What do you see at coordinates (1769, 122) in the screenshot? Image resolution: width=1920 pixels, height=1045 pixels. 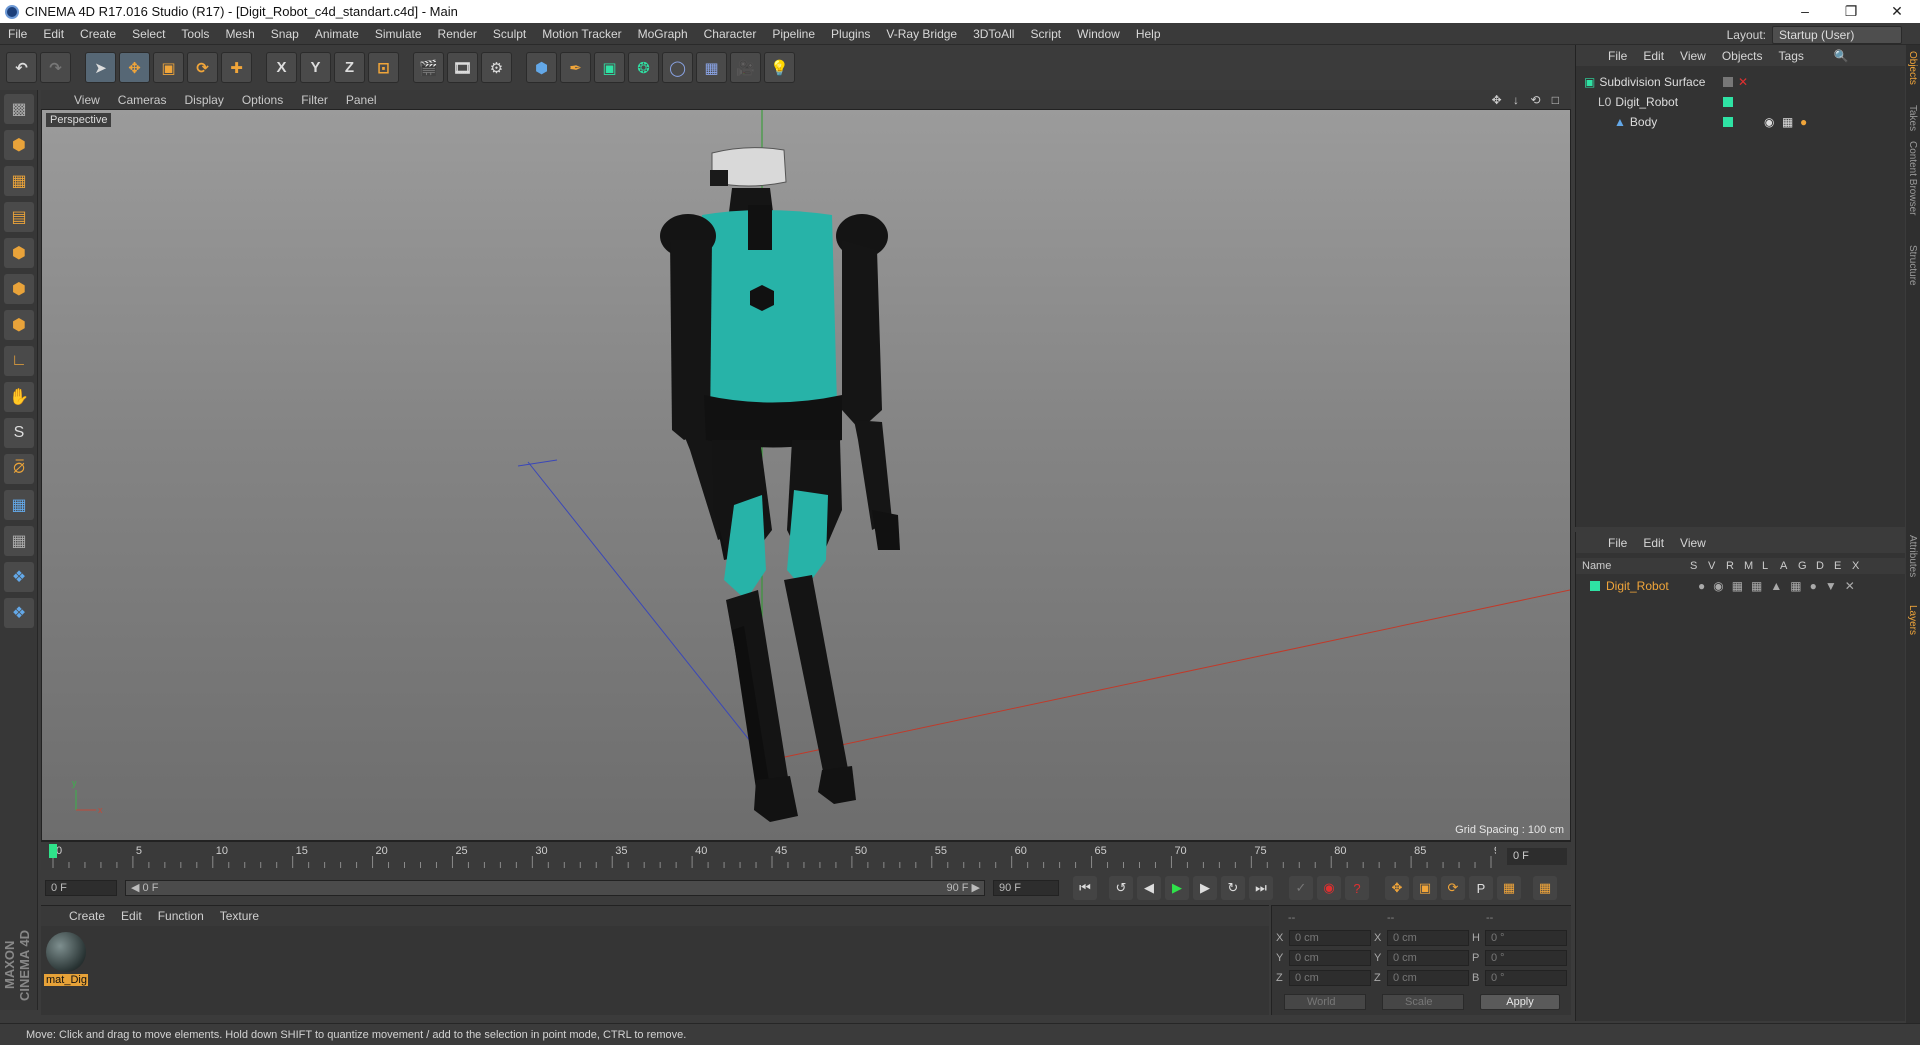 I see `material-tag-icon: ◉` at bounding box center [1769, 122].